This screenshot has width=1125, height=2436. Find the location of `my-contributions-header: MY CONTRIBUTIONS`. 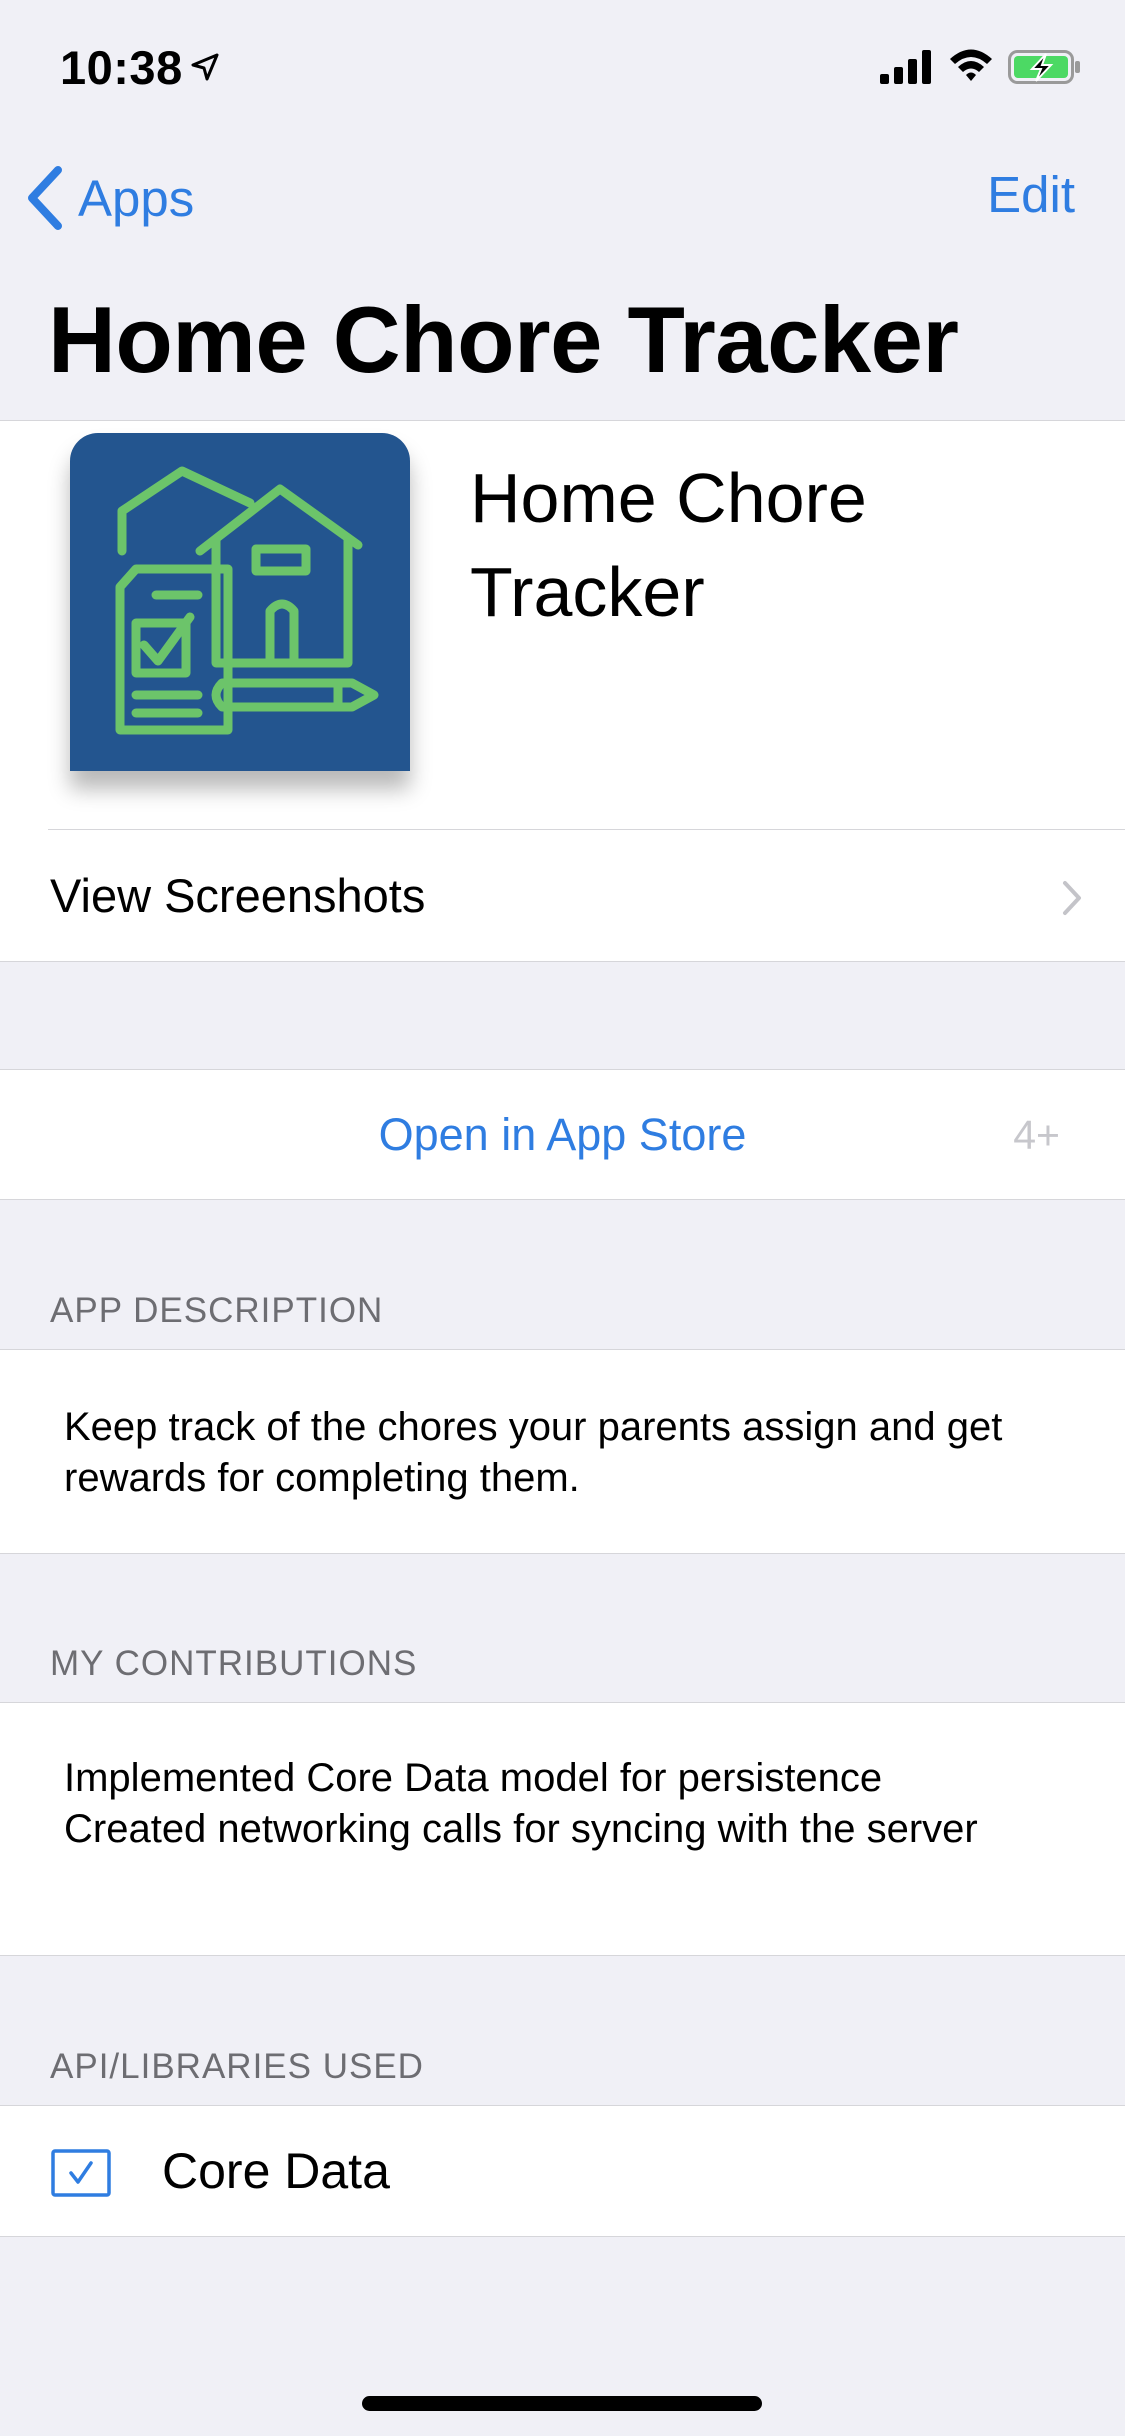

my-contributions-header: MY CONTRIBUTIONS is located at coordinates (234, 1663).